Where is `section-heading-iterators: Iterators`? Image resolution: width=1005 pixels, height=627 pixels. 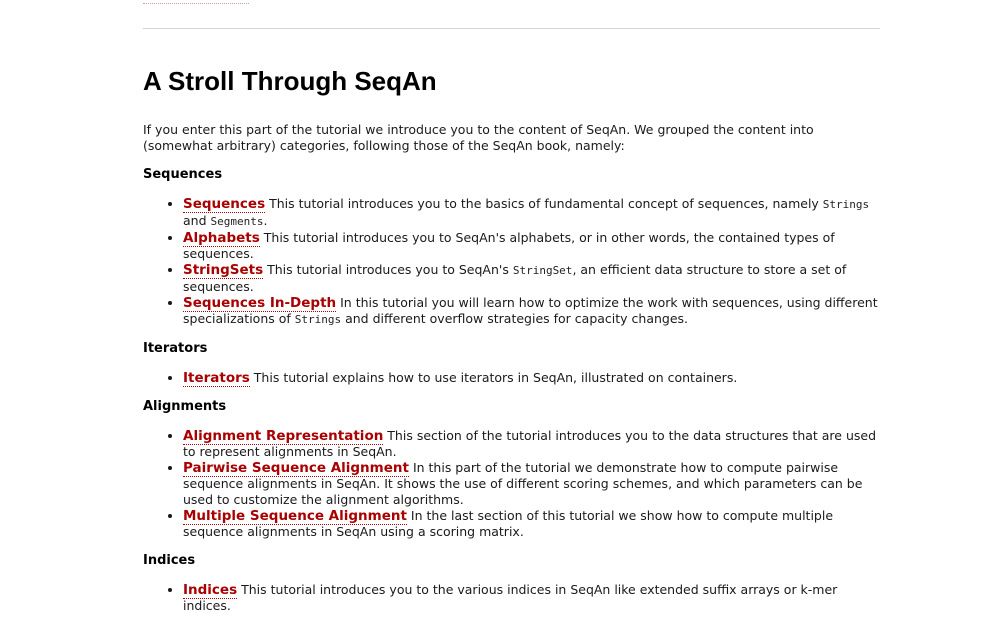
section-heading-iterators: Iterators is located at coordinates (175, 348).